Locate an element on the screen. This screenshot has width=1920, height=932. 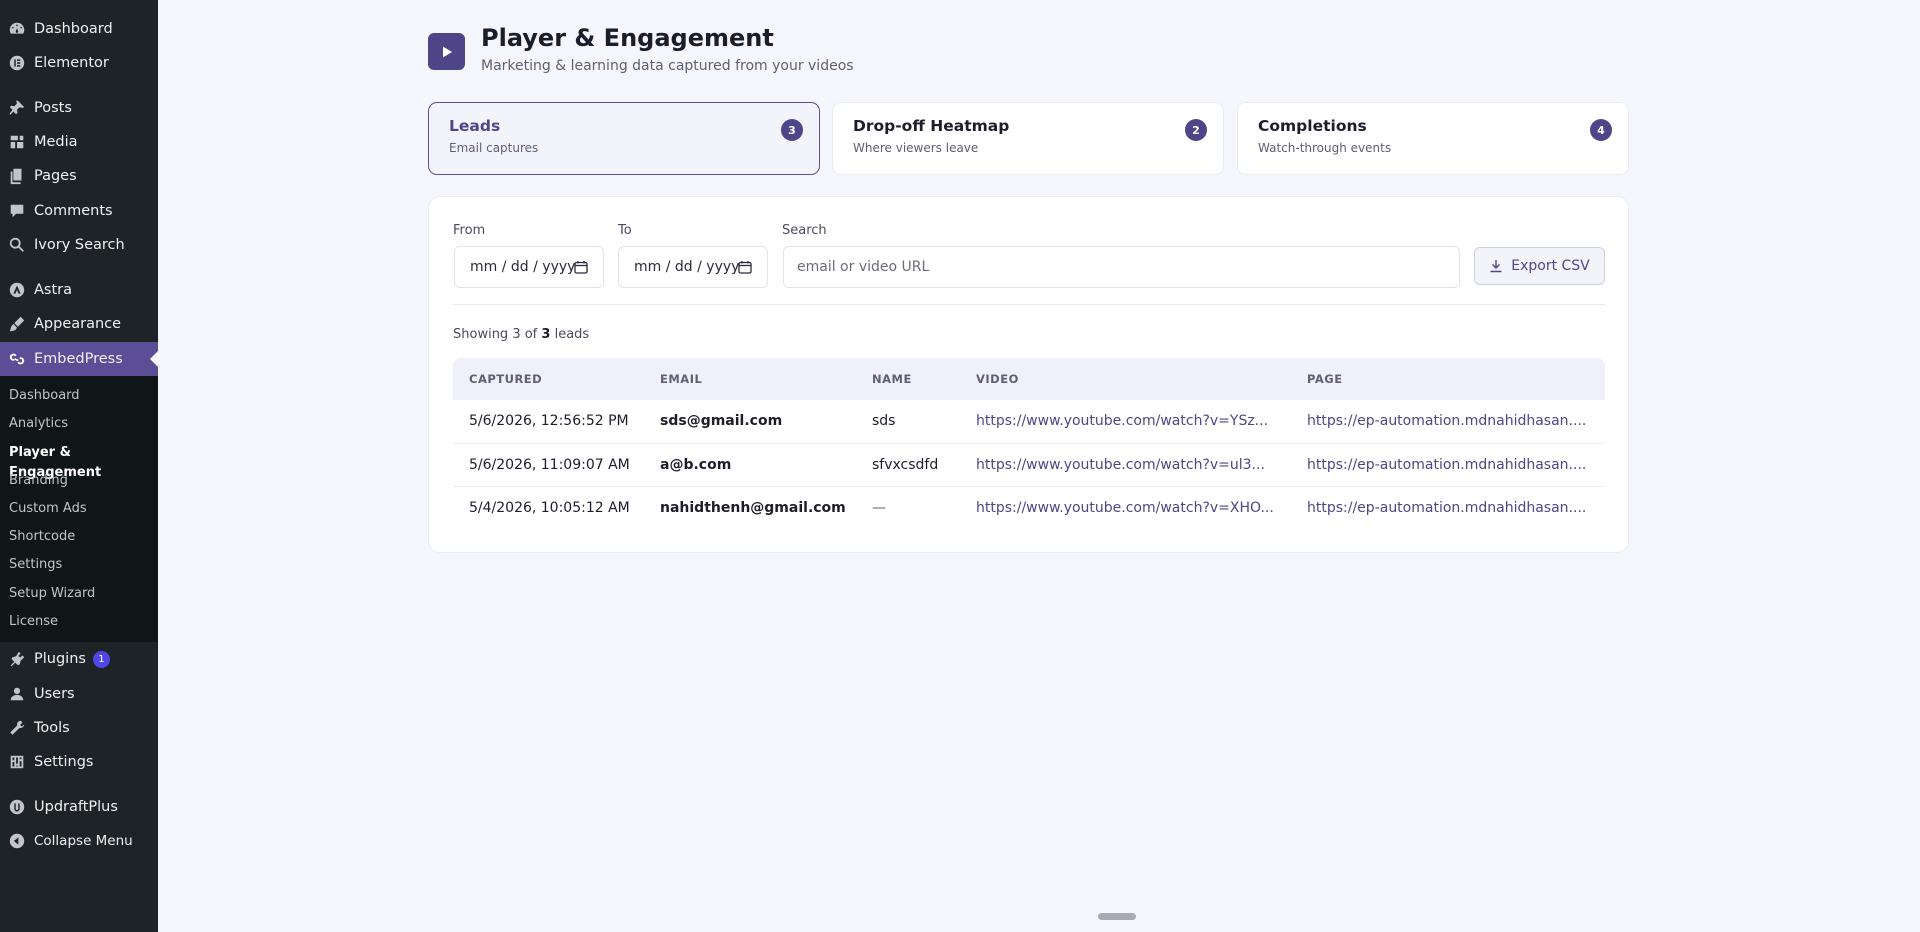
email-cell: sds@gmail.com is located at coordinates (721, 421).